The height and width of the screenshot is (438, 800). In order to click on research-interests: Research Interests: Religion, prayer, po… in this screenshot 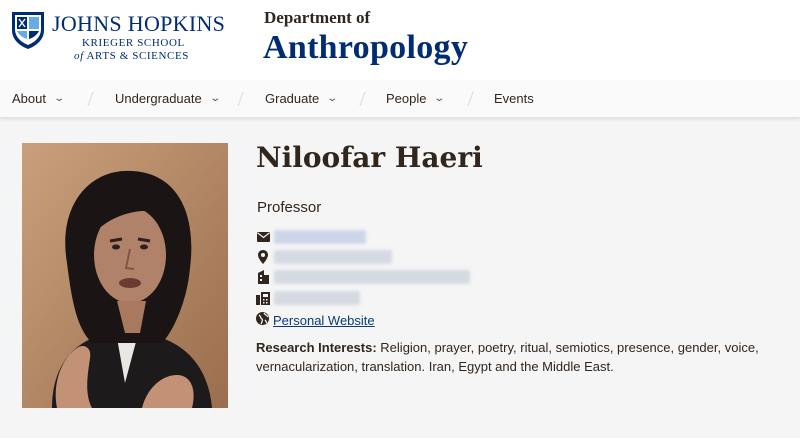, I will do `click(521, 357)`.